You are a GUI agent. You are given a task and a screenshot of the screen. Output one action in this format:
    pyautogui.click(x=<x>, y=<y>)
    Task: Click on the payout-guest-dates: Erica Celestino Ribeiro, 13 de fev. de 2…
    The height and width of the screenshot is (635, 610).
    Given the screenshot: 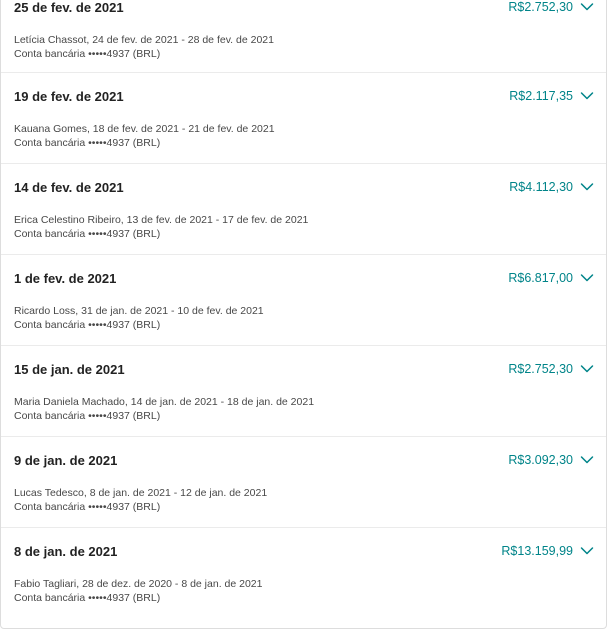 What is the action you would take?
    pyautogui.click(x=161, y=220)
    